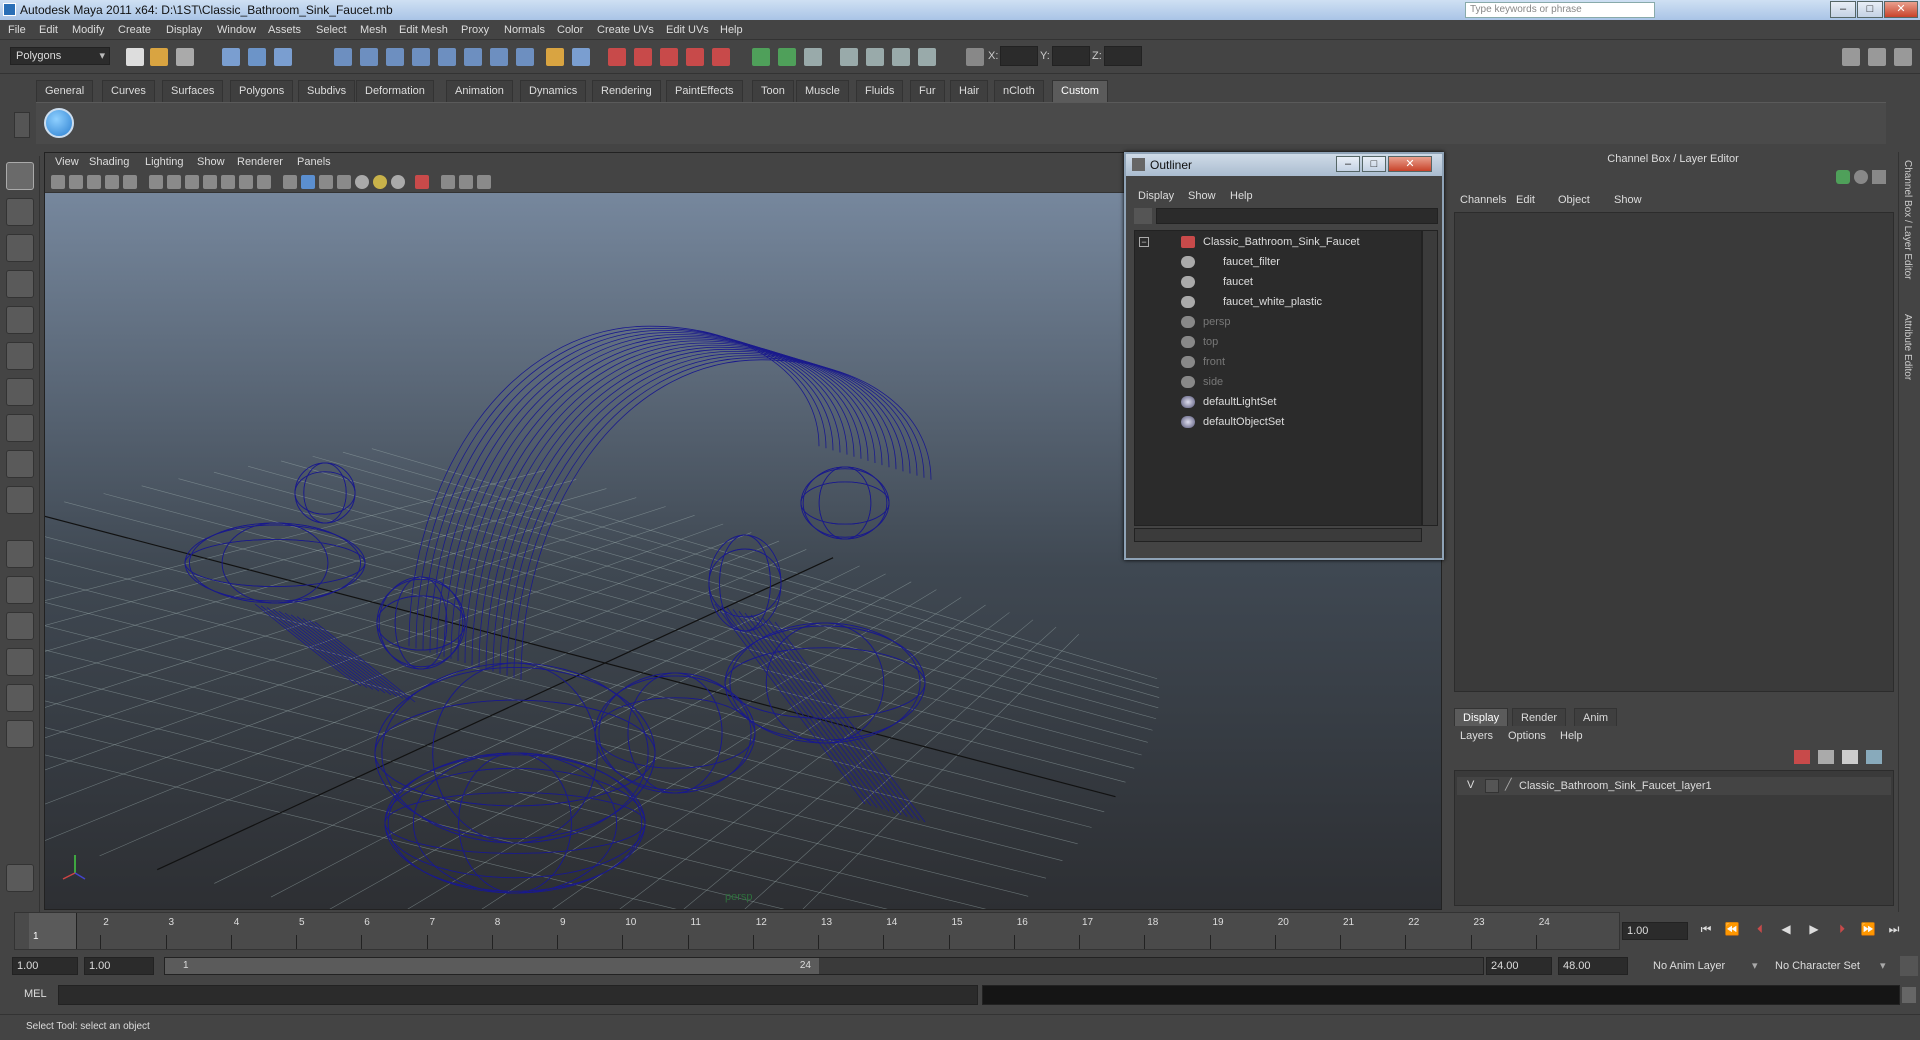 This screenshot has width=1920, height=1040. Describe the element at coordinates (262, 91) in the screenshot. I see `shelf-tab-polygons: Polygons` at that location.